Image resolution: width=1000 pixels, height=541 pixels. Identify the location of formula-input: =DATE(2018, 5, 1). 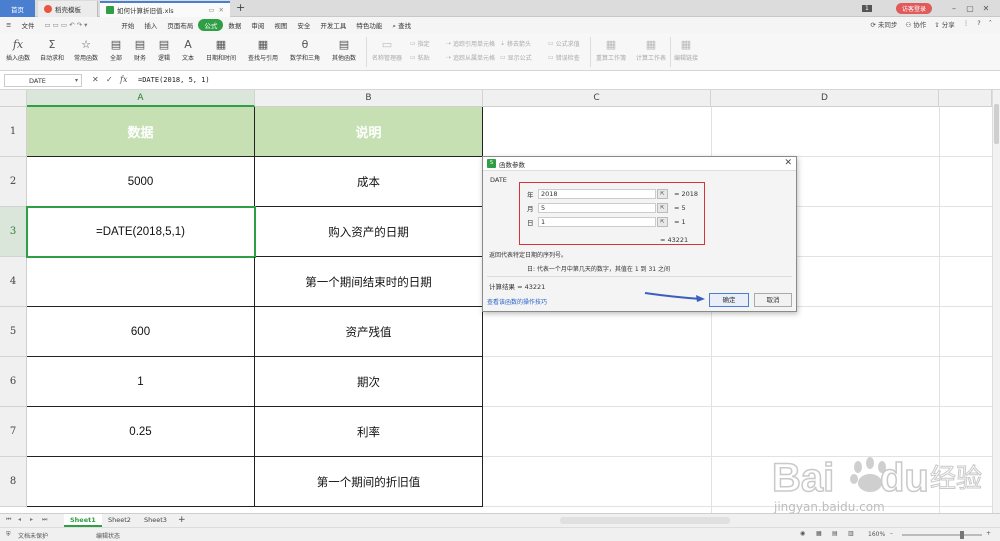
(174, 80).